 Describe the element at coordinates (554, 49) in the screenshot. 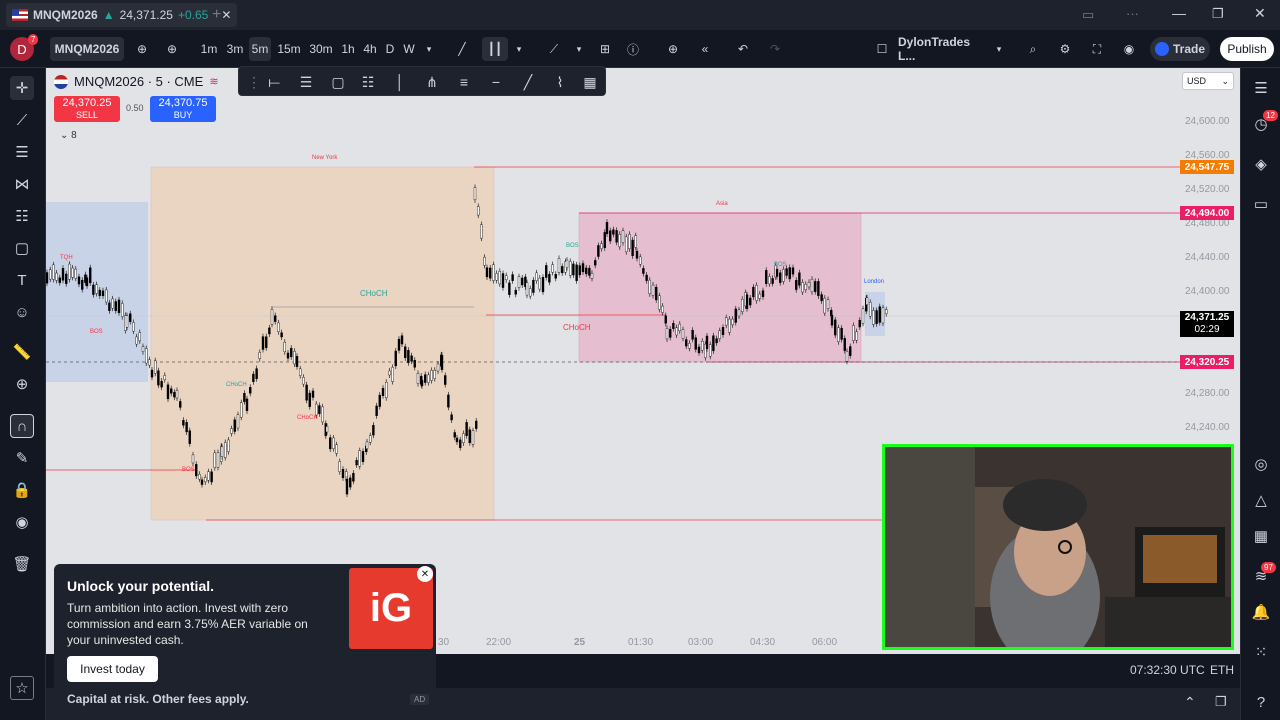

I see `indicators-icon: ⟋` at that location.